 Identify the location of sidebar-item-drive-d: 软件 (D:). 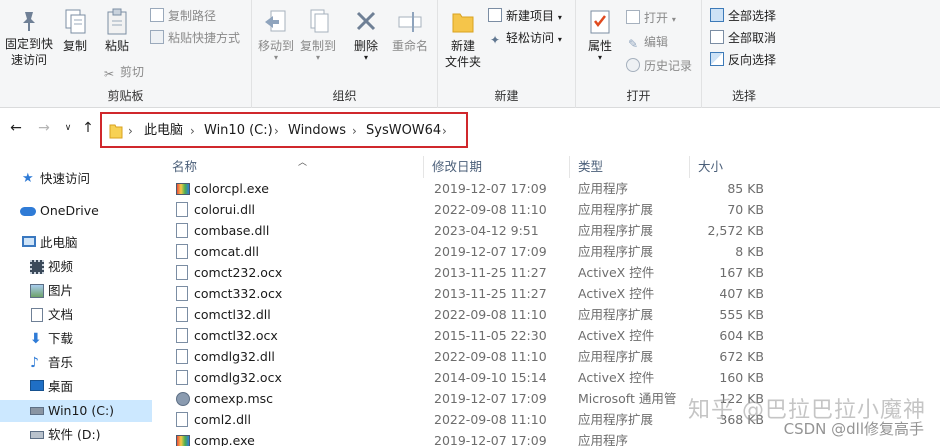
(76, 435).